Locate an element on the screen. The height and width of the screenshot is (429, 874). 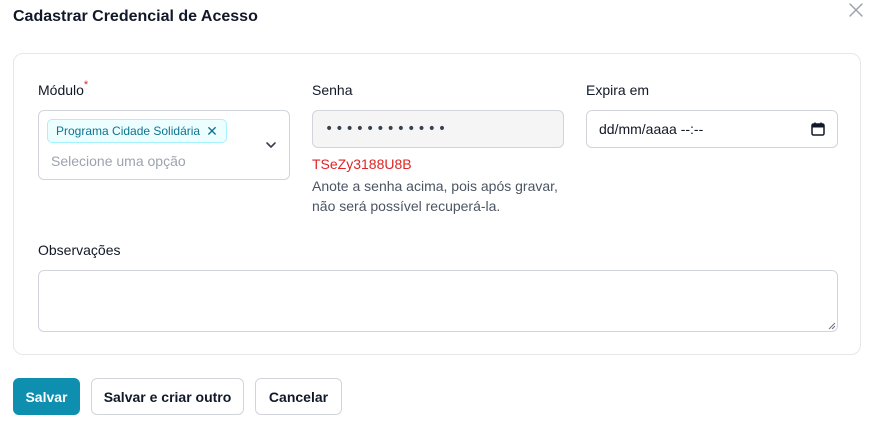
password-plain-text: TSeZy3188U8B is located at coordinates (362, 164).